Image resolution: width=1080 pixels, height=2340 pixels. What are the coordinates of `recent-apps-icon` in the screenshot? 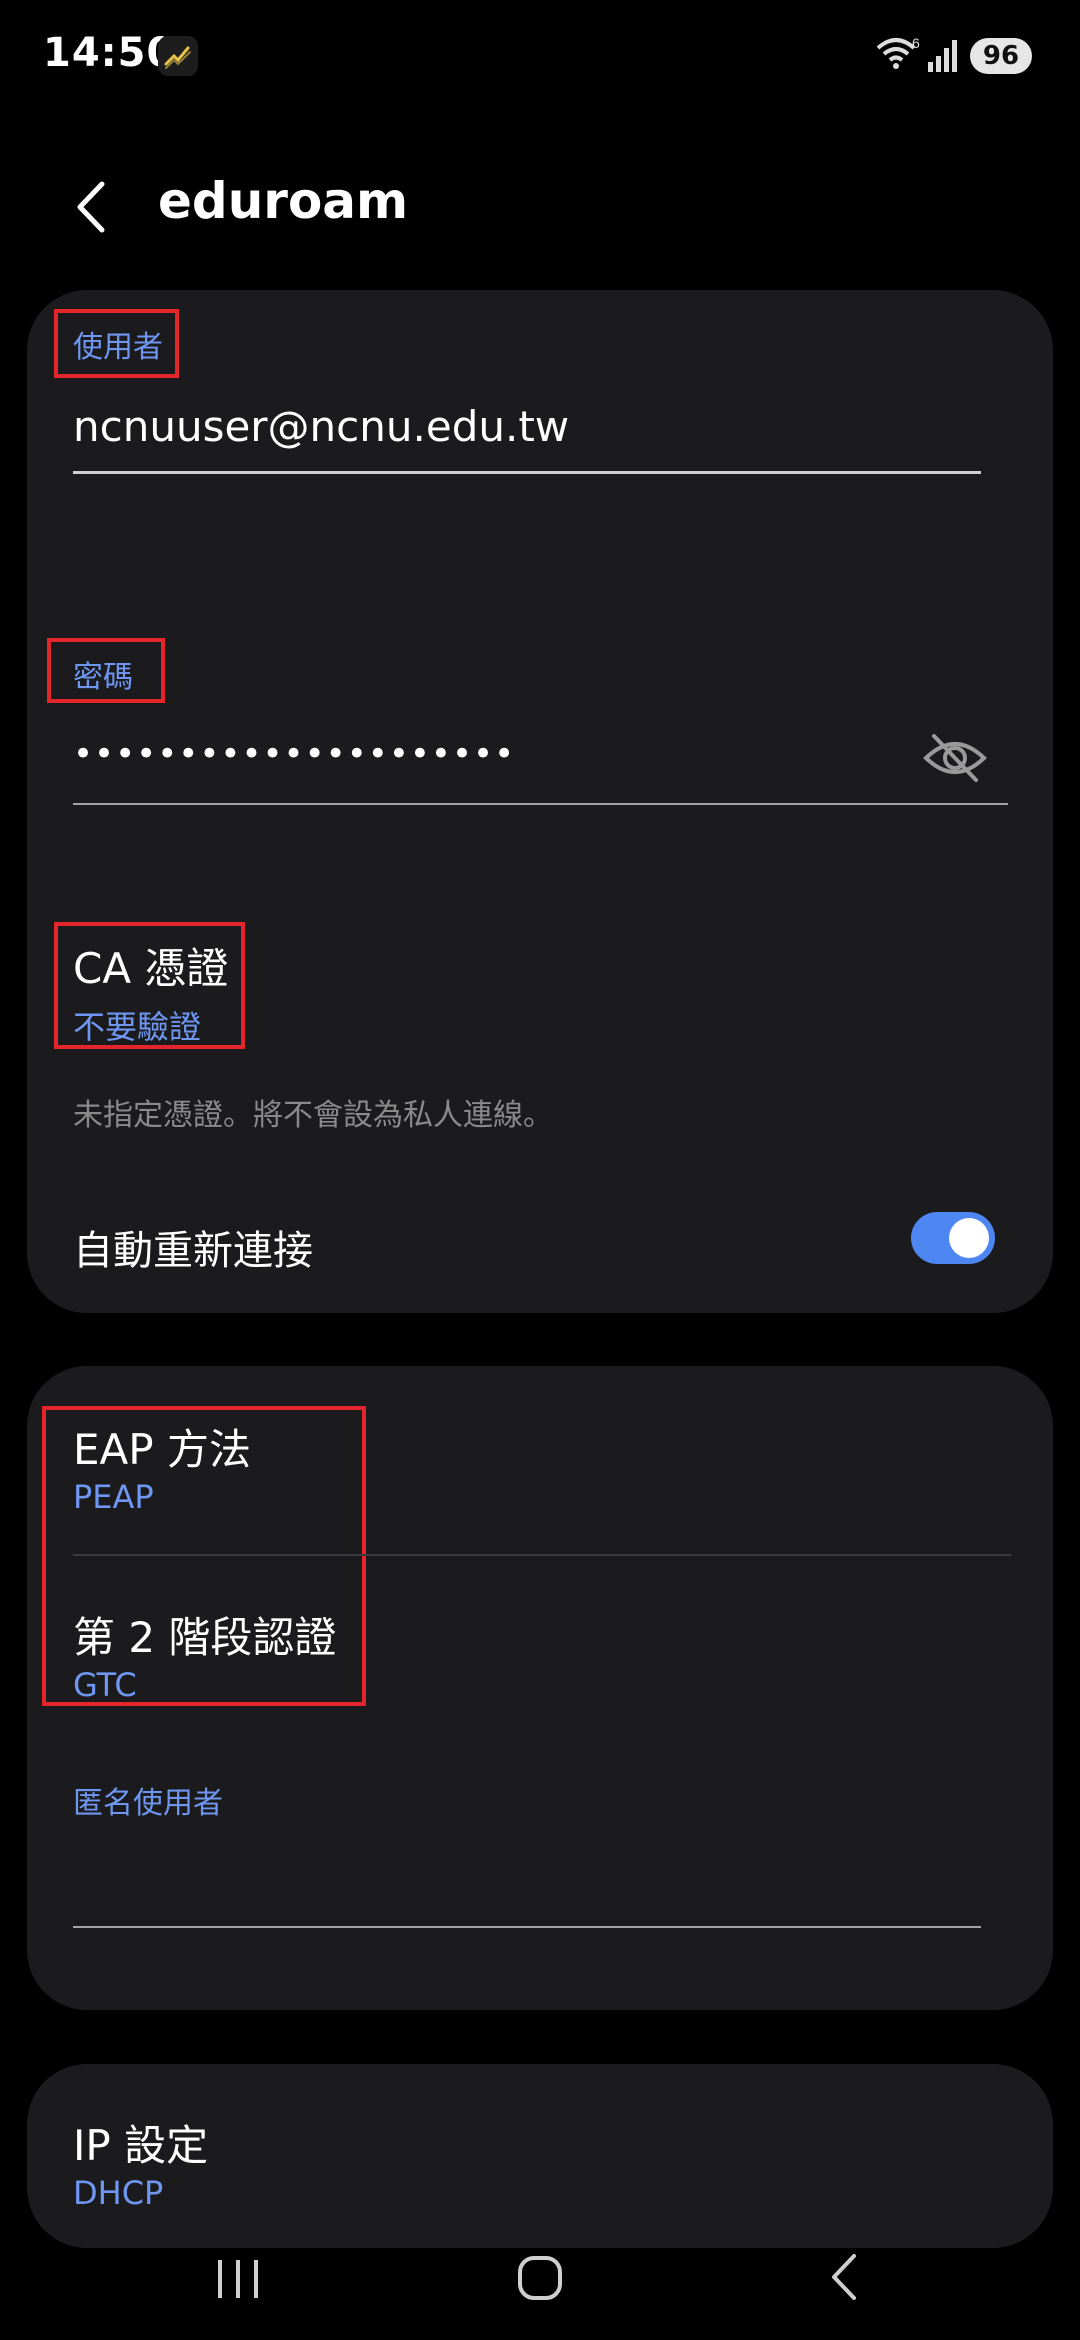 It's located at (239, 2281).